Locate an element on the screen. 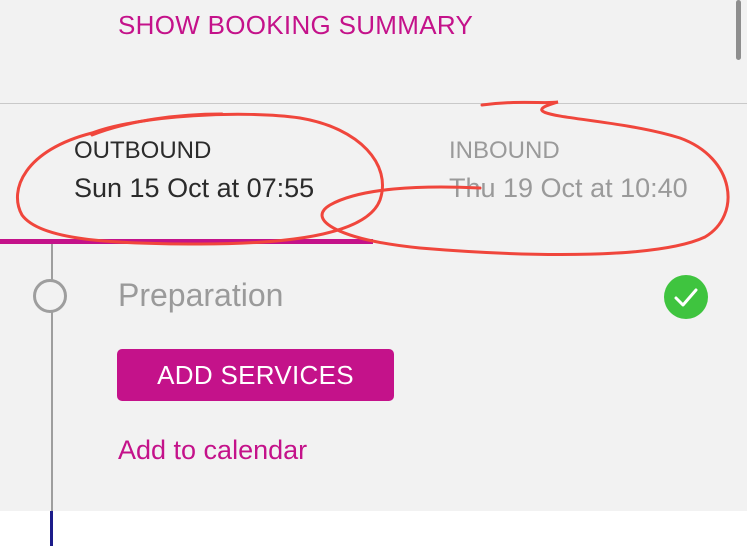 Image resolution: width=747 pixels, height=546 pixels. tab-inbound-label: INBOUND is located at coordinates (504, 150).